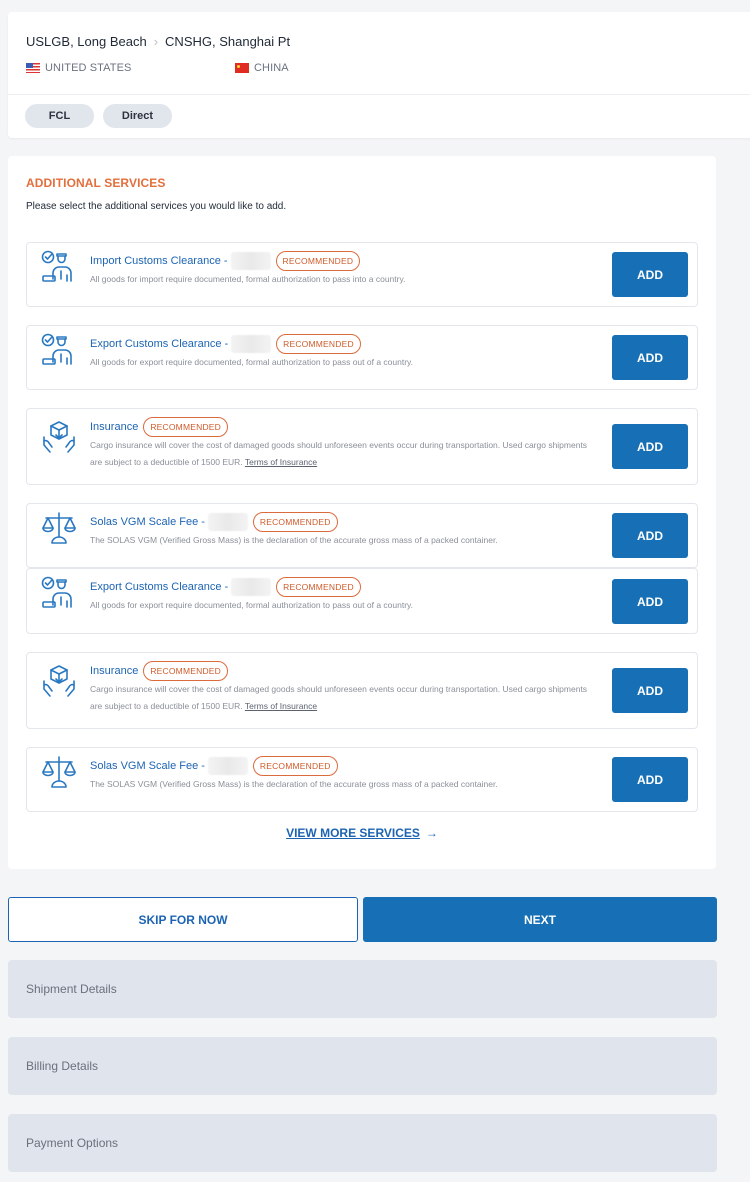 The image size is (750, 1182). I want to click on service-header: Import Customs Clearance - RECOMMENDED, so click(345, 261).